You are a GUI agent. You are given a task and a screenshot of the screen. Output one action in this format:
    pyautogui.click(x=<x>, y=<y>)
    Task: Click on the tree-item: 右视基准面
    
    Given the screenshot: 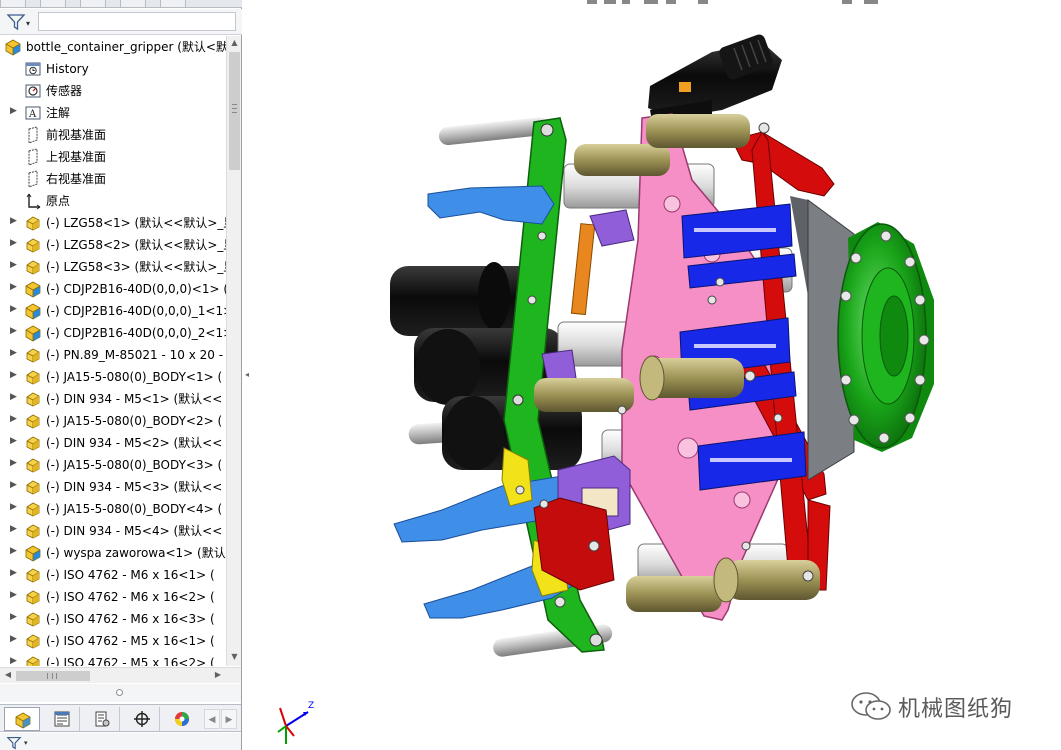 What is the action you would take?
    pyautogui.click(x=113, y=179)
    